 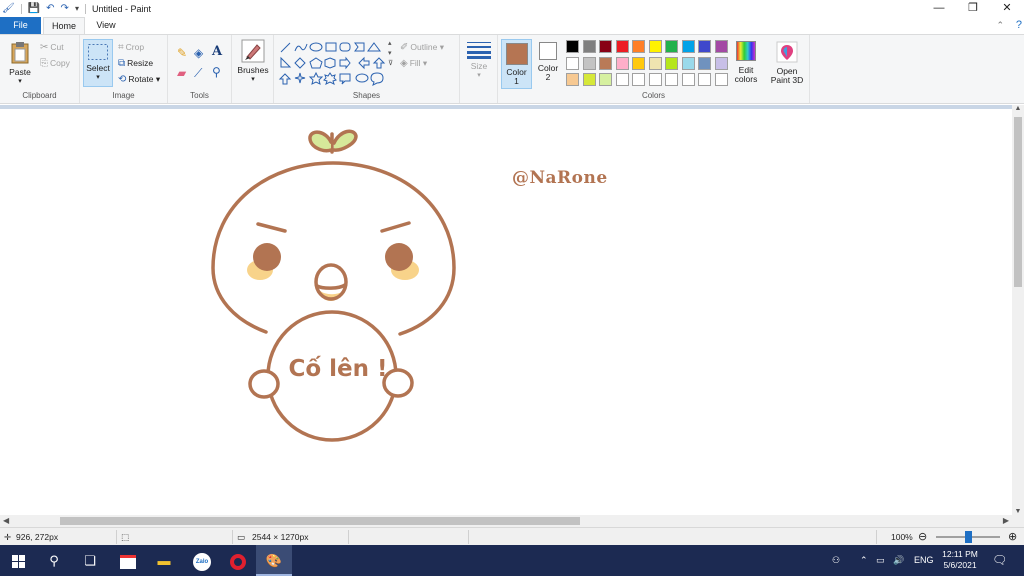 What do you see at coordinates (939, 8) in the screenshot?
I see `minimize-icon: —` at bounding box center [939, 8].